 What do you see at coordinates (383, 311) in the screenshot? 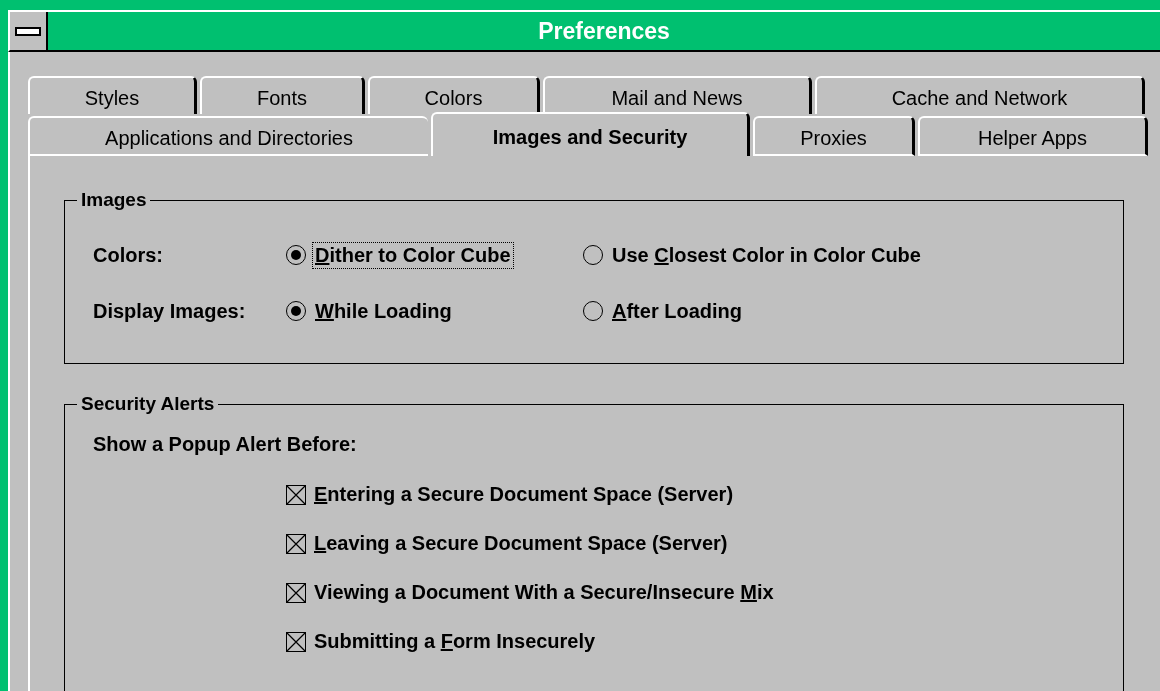
I see `option-label: While Loading` at bounding box center [383, 311].